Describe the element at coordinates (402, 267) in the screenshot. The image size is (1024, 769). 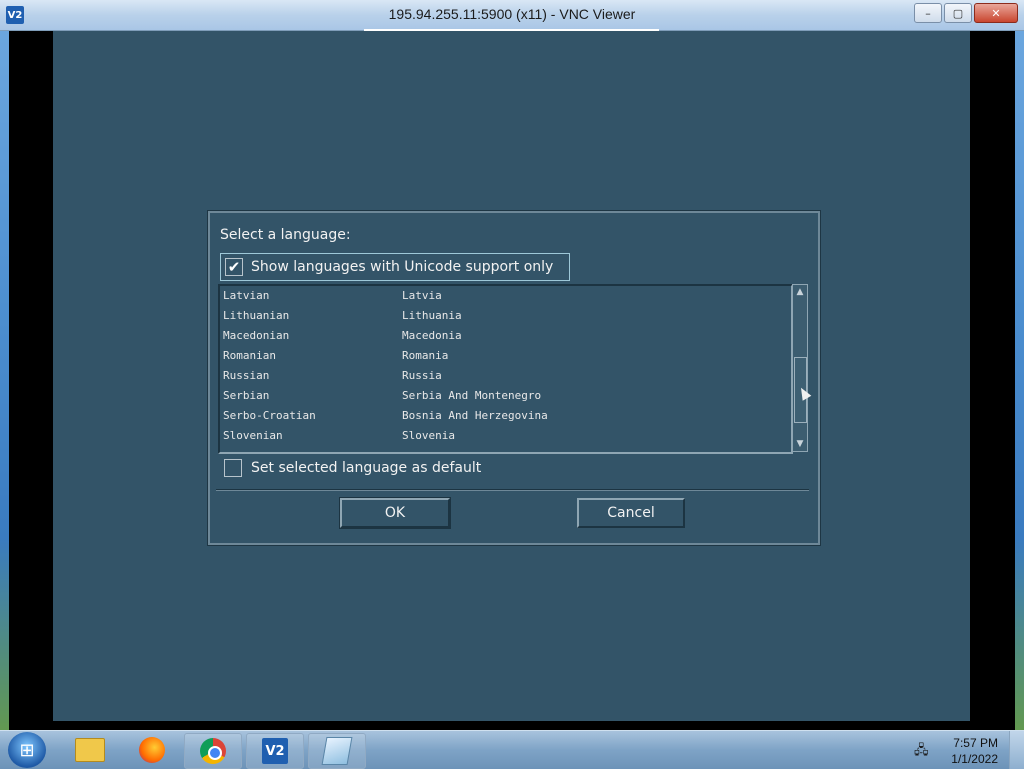
I see `unicode-only-label: Show languages with Unicode support only` at that location.